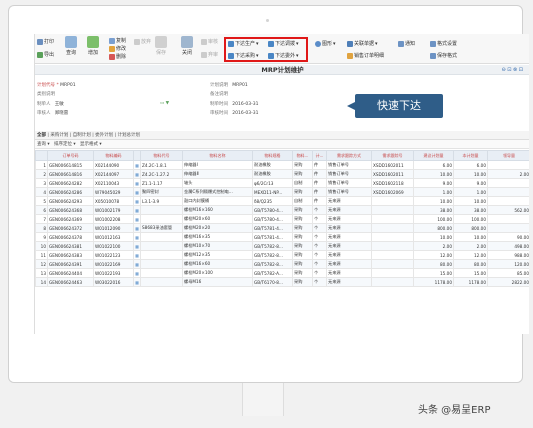 The width and height of the screenshot is (533, 428). I want to click on table-cell: GEN006624383, so click(70, 255).